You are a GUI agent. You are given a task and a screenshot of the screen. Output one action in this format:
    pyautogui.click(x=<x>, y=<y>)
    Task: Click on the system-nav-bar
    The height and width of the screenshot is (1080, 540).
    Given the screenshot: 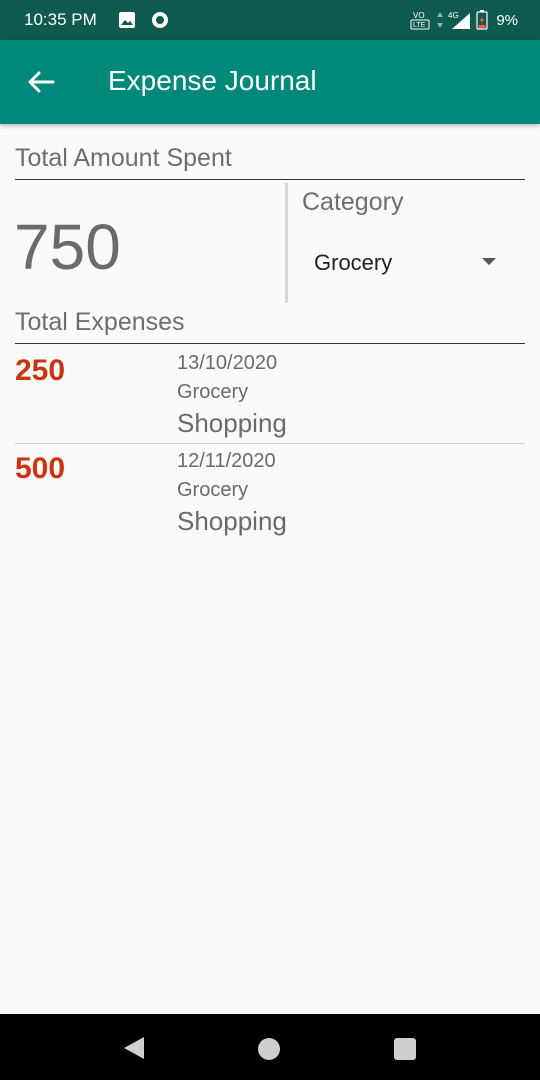 What is the action you would take?
    pyautogui.click(x=270, y=1047)
    